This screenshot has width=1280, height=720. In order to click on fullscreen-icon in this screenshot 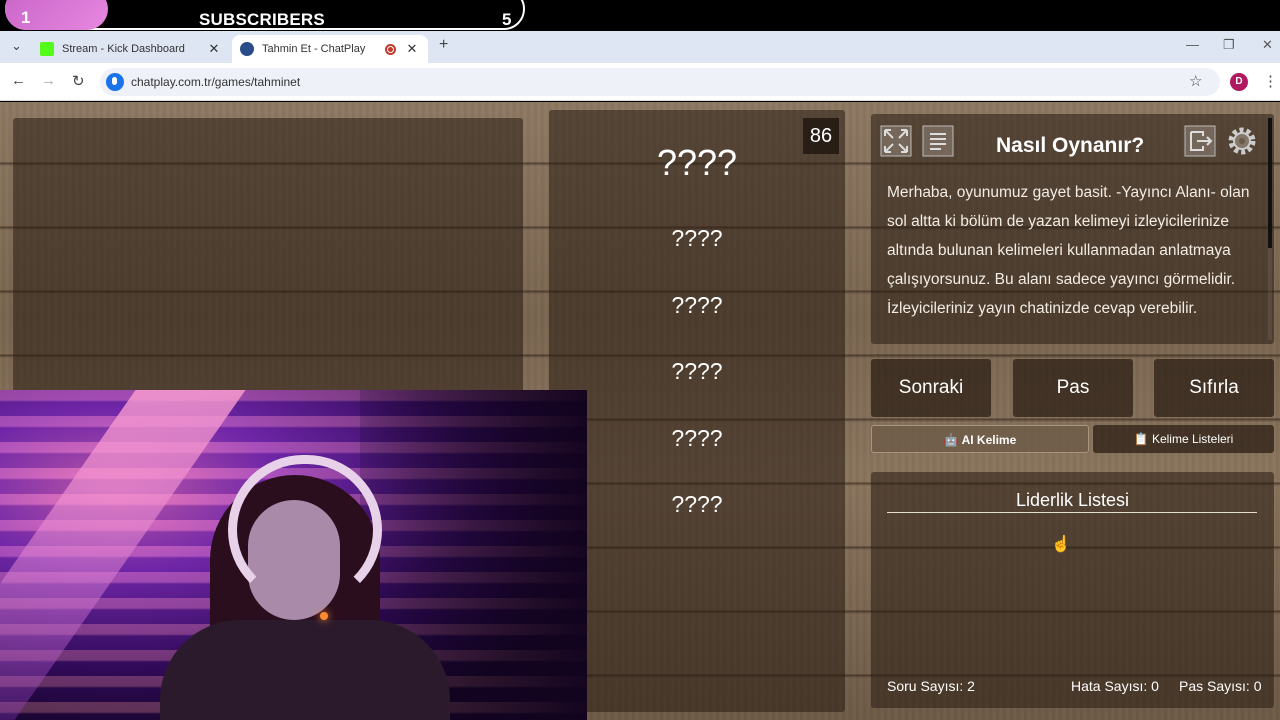, I will do `click(896, 141)`.